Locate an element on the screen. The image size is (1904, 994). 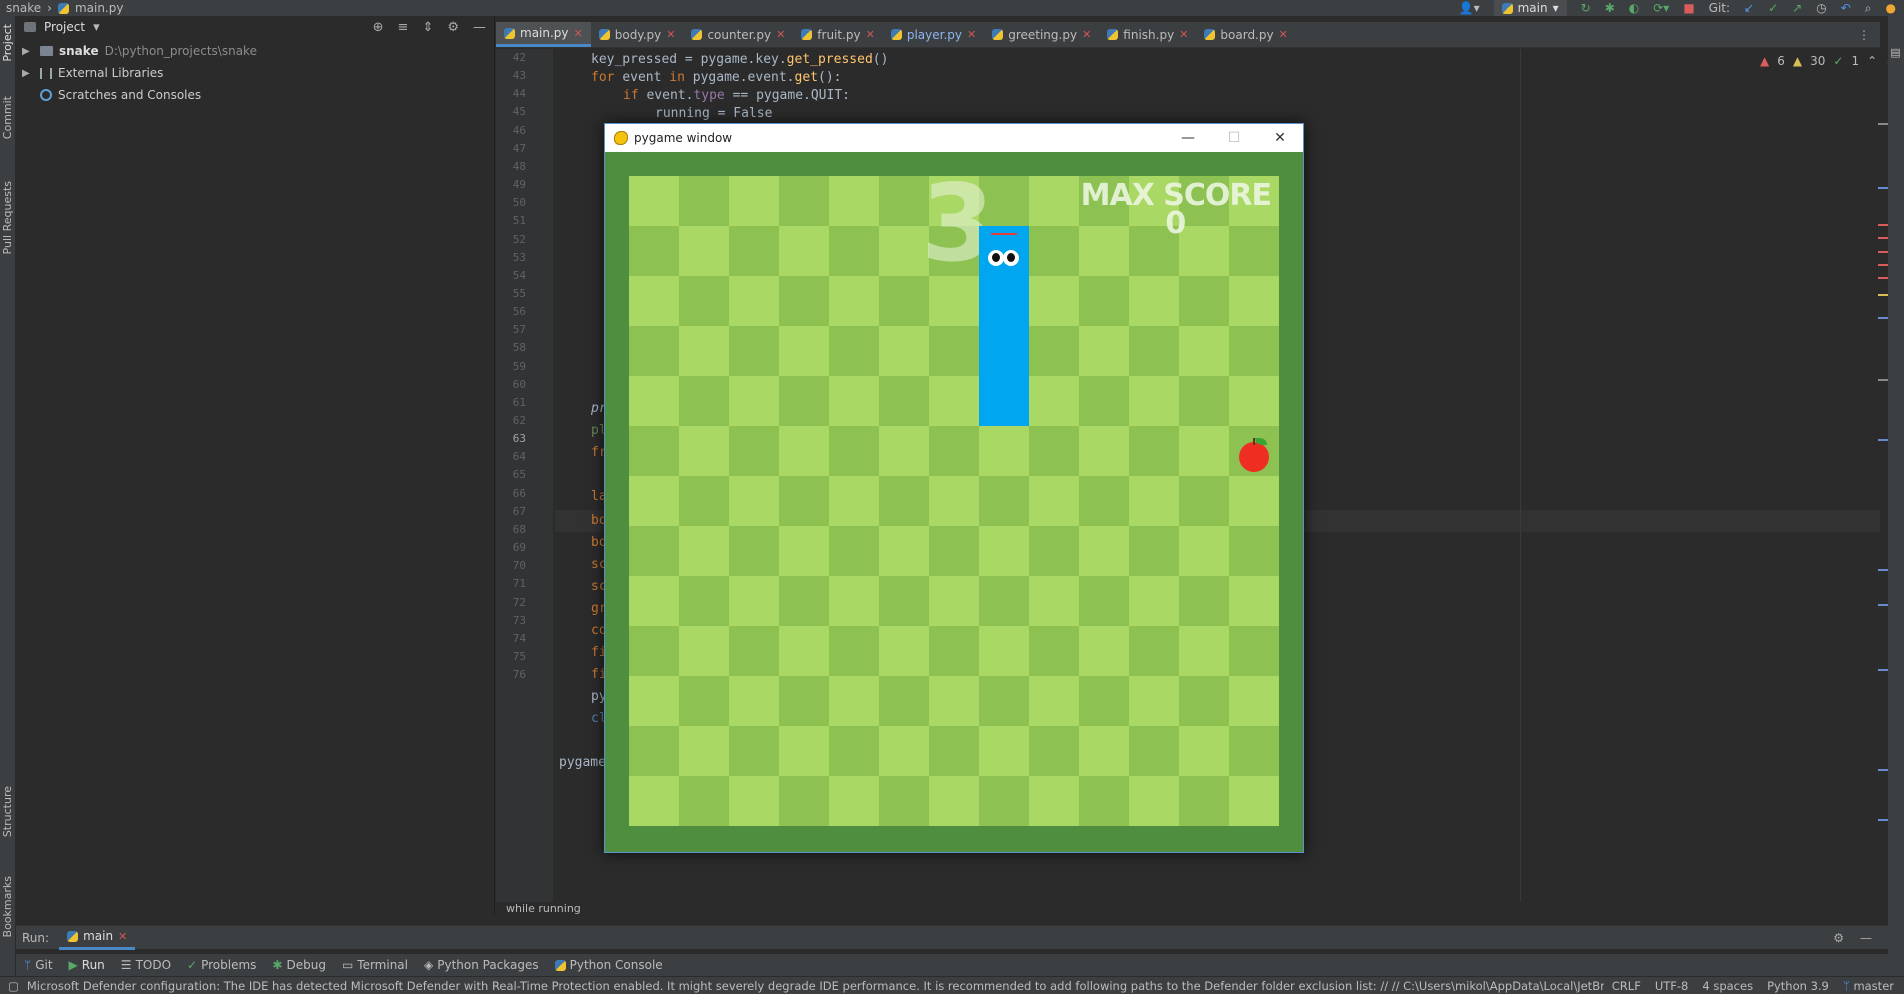
breadcrumb-project: snake is located at coordinates (23, 8).